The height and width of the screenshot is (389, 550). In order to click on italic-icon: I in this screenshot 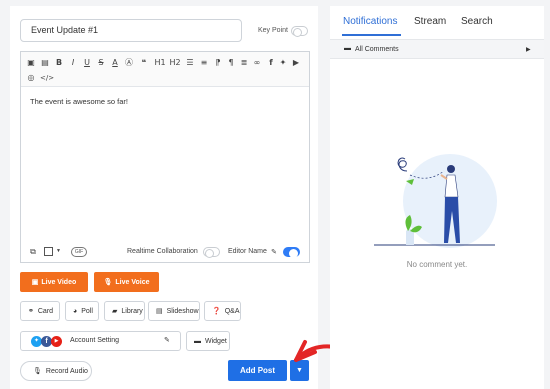, I will do `click(73, 63)`.